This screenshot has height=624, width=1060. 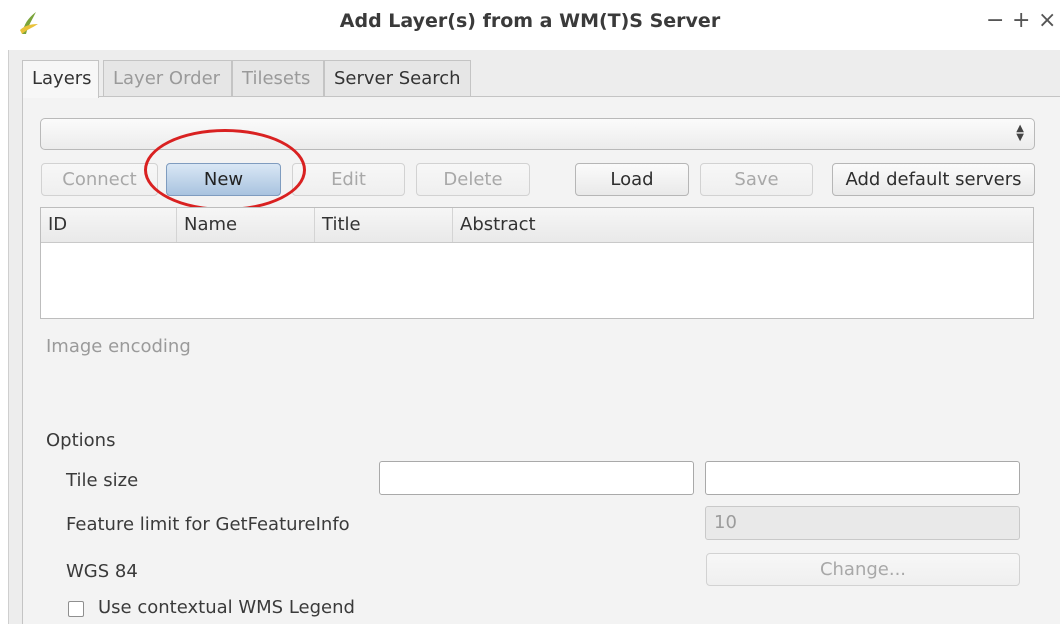 What do you see at coordinates (397, 78) in the screenshot?
I see `tab-server-search: Server Search` at bounding box center [397, 78].